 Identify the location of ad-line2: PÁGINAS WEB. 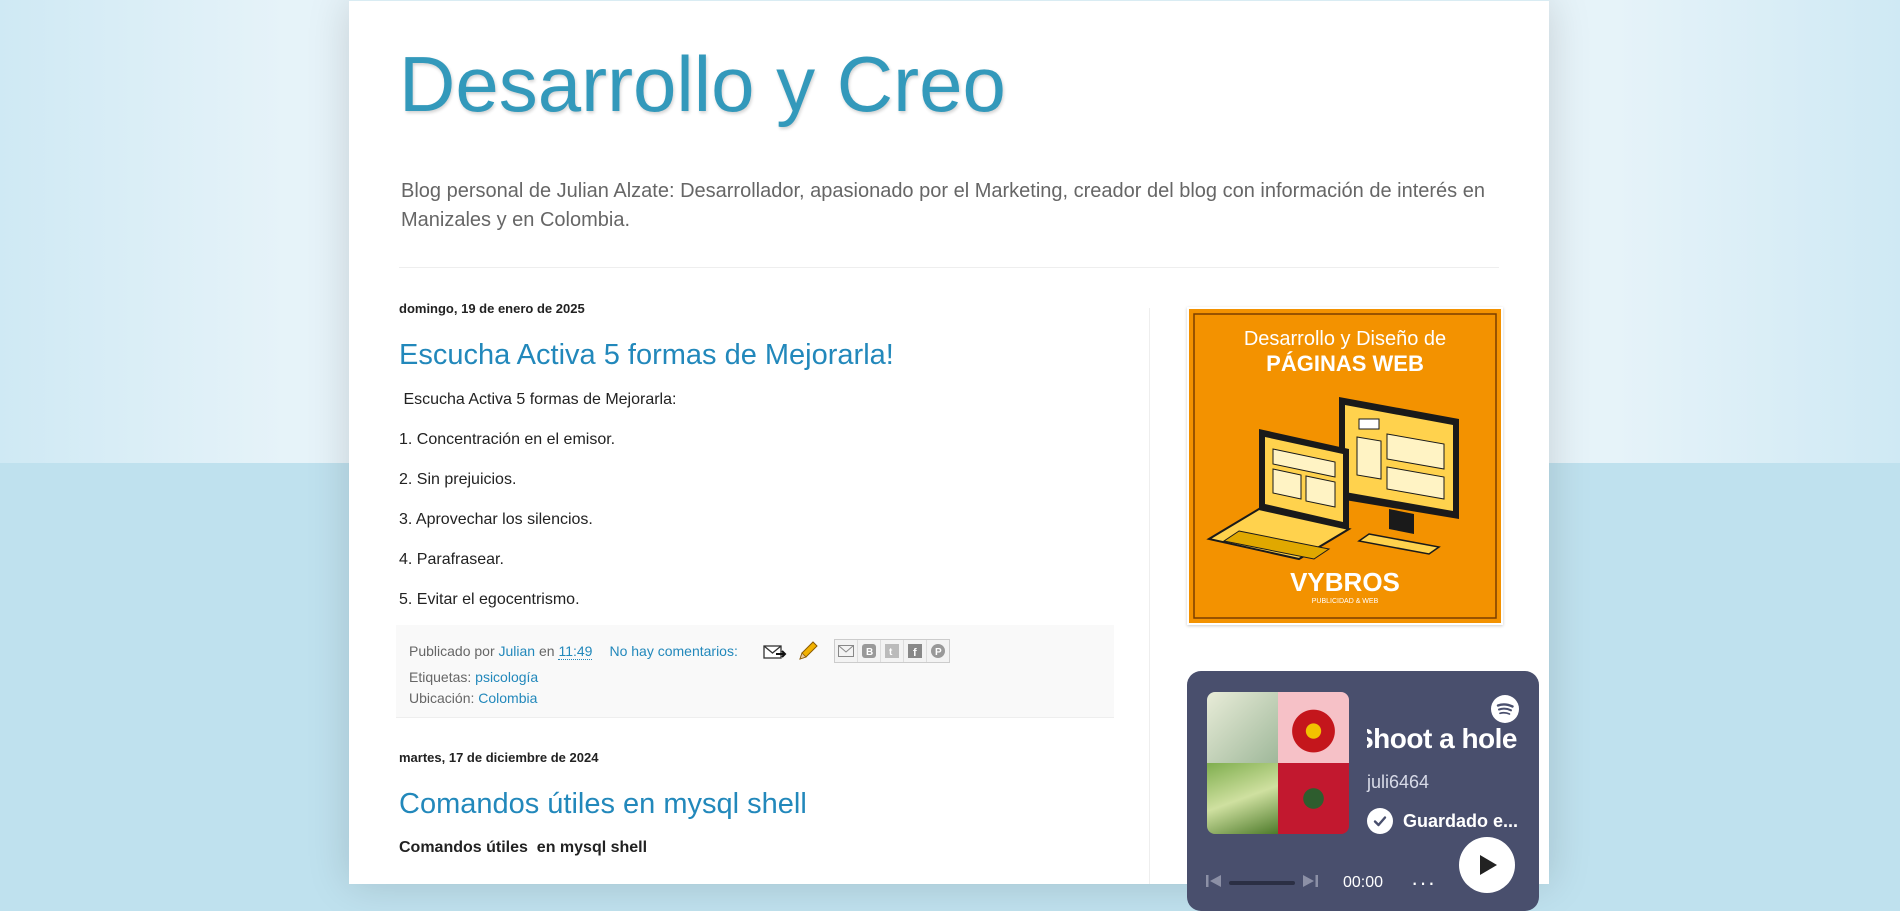
(1345, 363).